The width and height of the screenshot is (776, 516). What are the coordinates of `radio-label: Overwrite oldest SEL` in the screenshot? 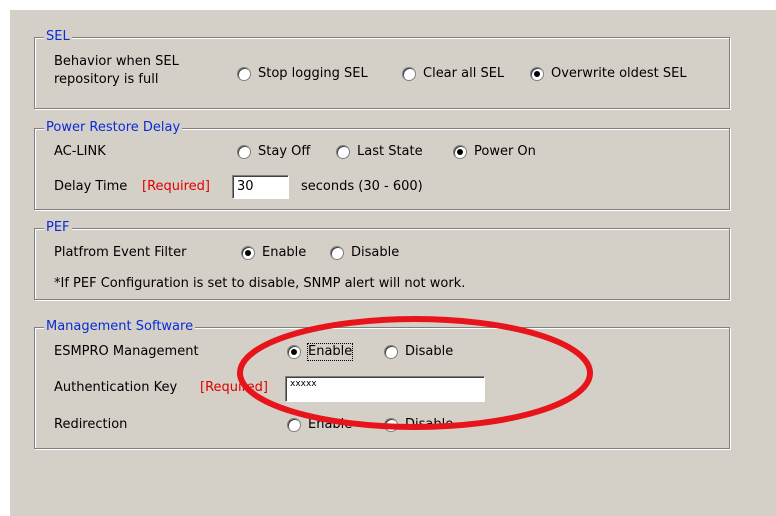 It's located at (619, 73).